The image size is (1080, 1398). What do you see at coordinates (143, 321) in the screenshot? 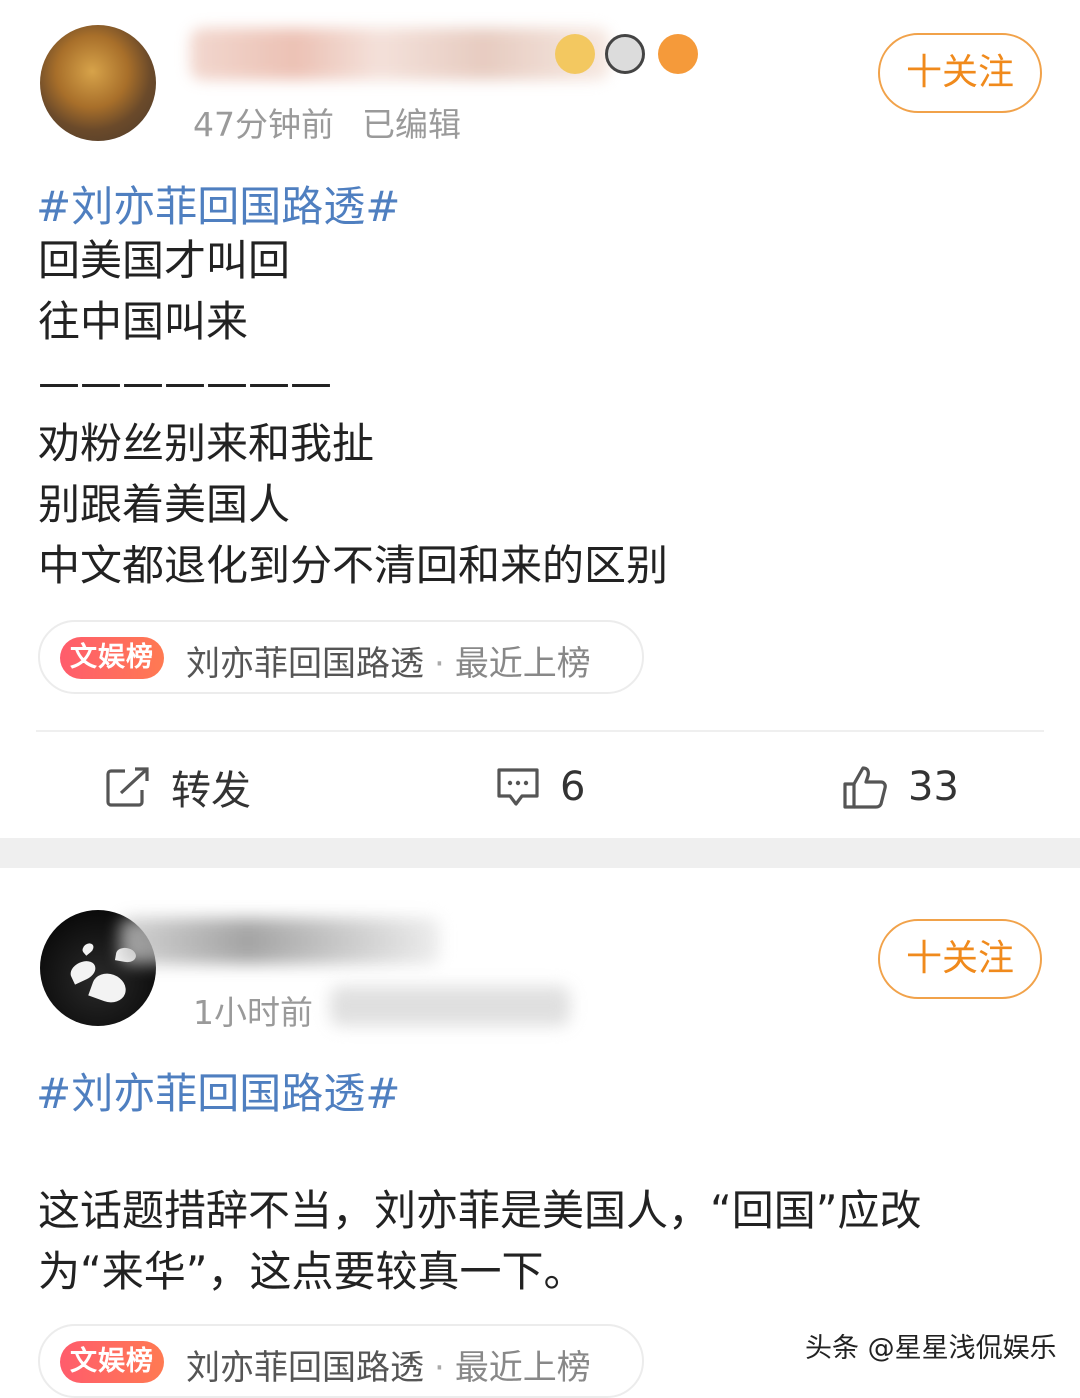
I see `body-line: 往中国叫来` at bounding box center [143, 321].